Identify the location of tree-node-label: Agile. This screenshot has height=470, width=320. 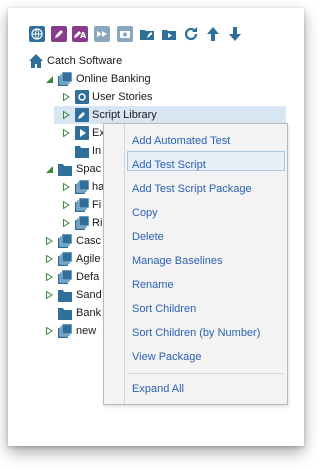
(88, 259).